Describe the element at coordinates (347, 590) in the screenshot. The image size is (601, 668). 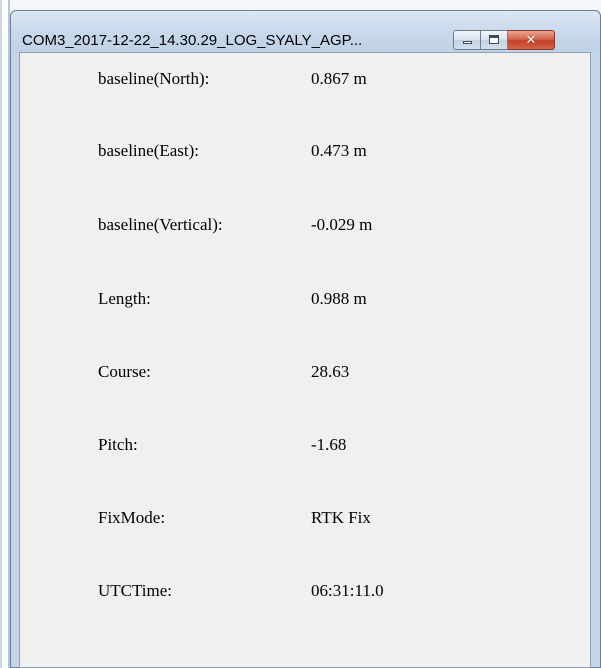
I see `field-value: 06:31:11.0` at that location.